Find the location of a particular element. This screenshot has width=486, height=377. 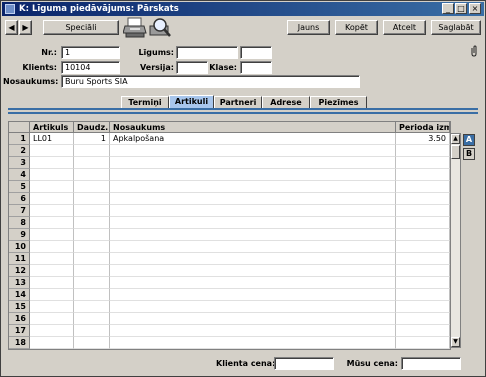

side-tab-a: A is located at coordinates (469, 140).